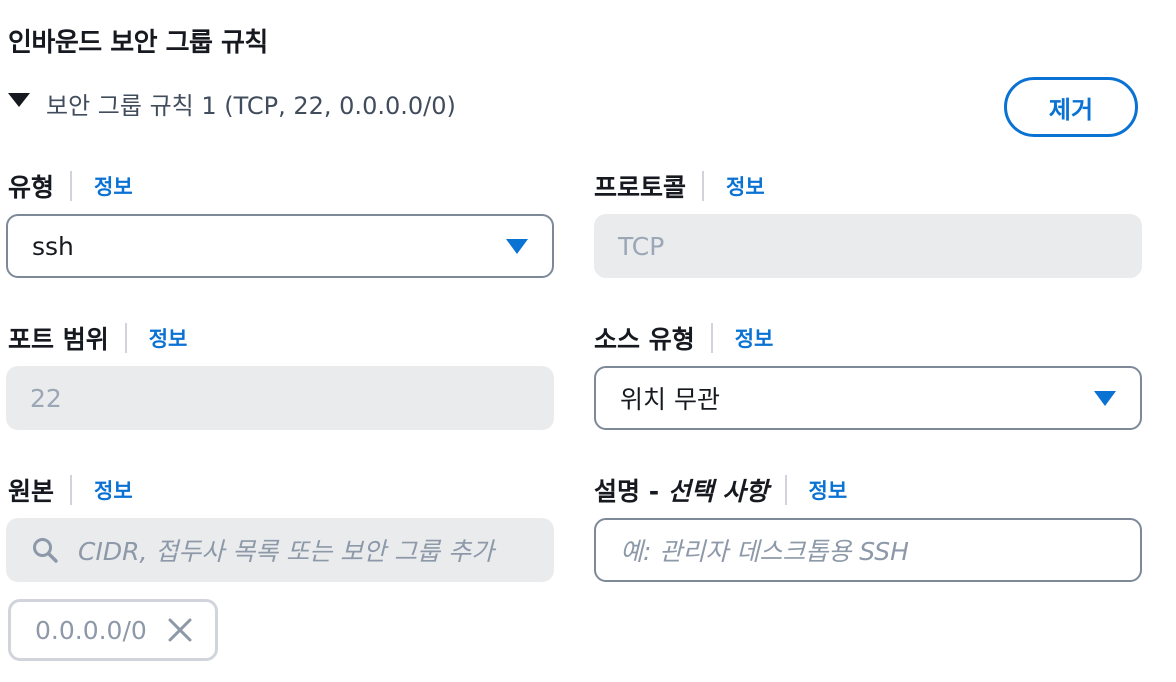 This screenshot has height=682, width=1176. What do you see at coordinates (46, 398) in the screenshot?
I see `port-range-value: 22` at bounding box center [46, 398].